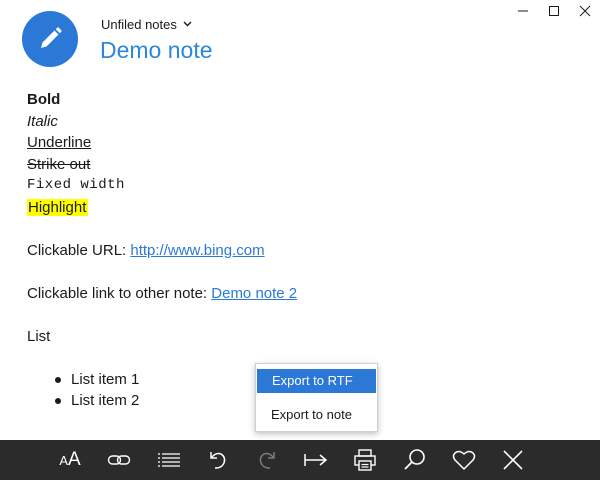  I want to click on note-link: Demo note 2, so click(254, 293).